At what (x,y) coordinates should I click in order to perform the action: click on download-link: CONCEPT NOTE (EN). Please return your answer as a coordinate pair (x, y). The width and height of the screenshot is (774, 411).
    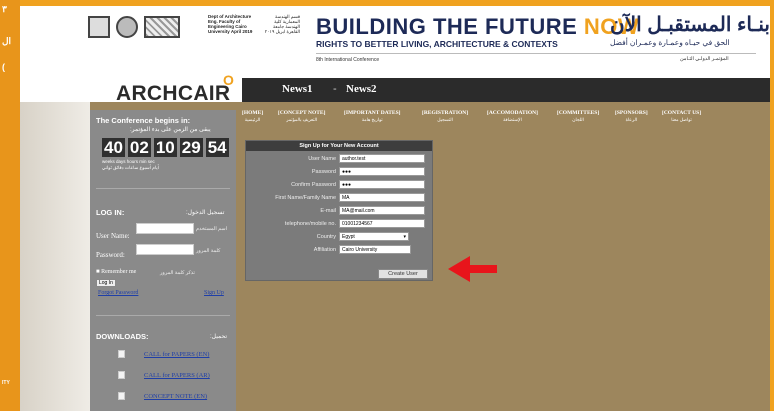
    Looking at the image, I should click on (175, 396).